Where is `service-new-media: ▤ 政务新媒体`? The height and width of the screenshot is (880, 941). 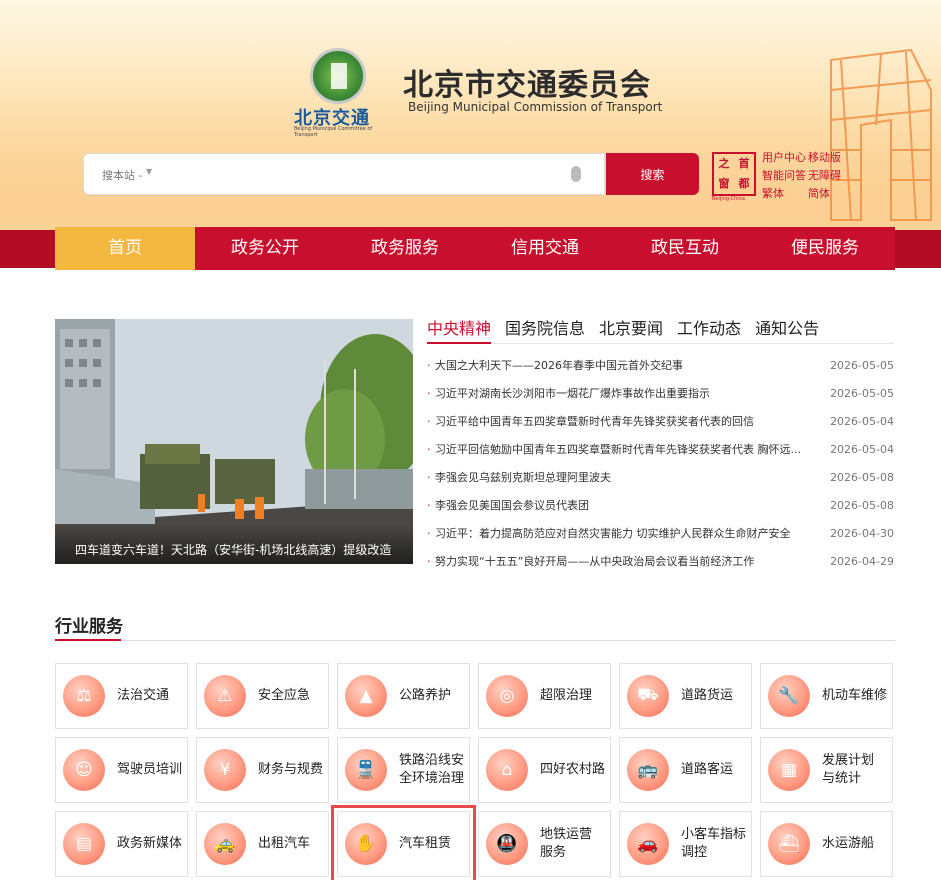
service-new-media: ▤ 政务新媒体 is located at coordinates (121, 844).